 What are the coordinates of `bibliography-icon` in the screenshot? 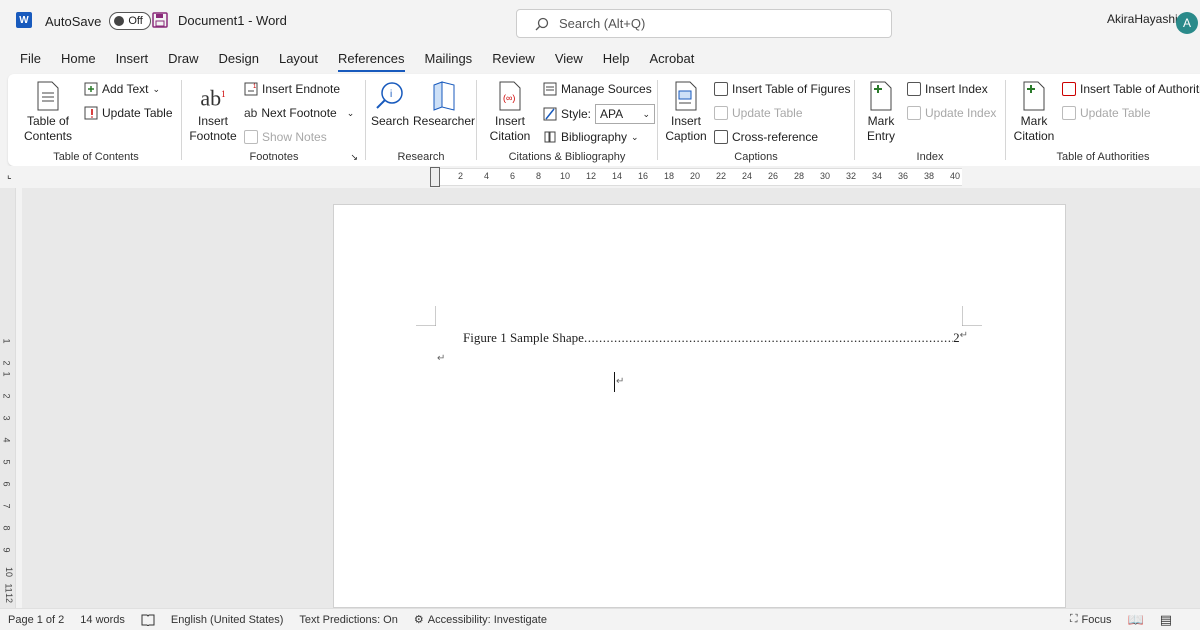 It's located at (550, 137).